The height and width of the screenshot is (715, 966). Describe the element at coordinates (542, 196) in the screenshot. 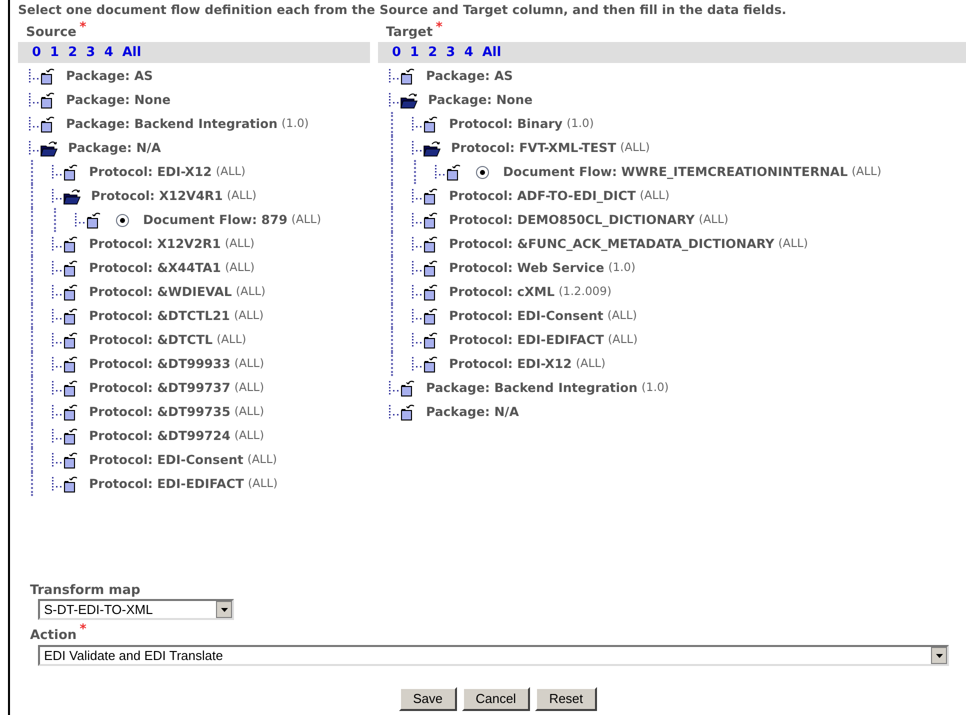

I see `tree-node-label: Protocol: ADF-TO-EDI_DICT` at that location.